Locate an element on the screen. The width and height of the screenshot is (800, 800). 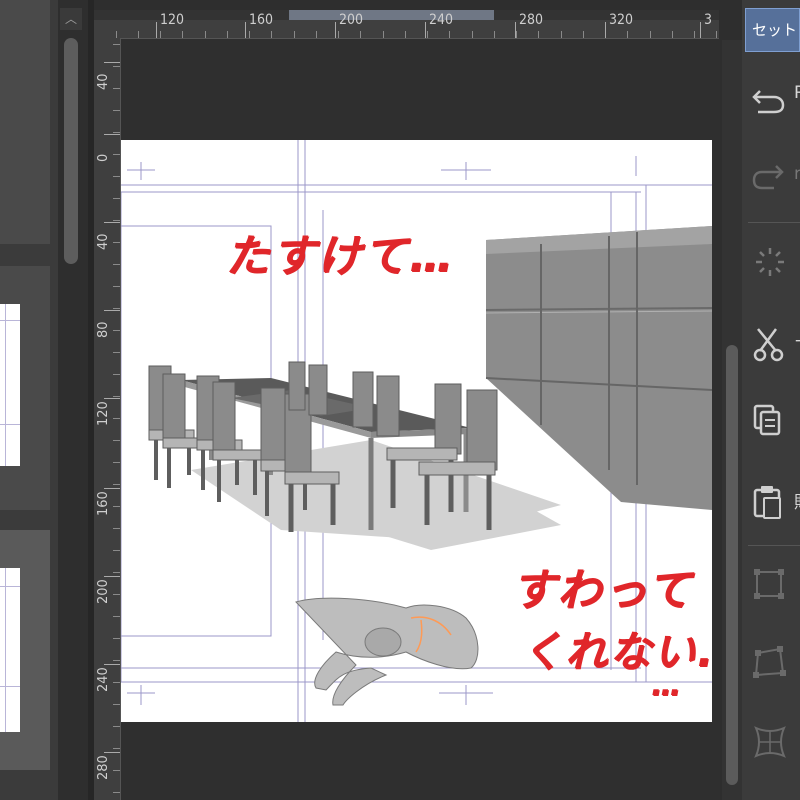
set-button: セット is located at coordinates (772, 30).